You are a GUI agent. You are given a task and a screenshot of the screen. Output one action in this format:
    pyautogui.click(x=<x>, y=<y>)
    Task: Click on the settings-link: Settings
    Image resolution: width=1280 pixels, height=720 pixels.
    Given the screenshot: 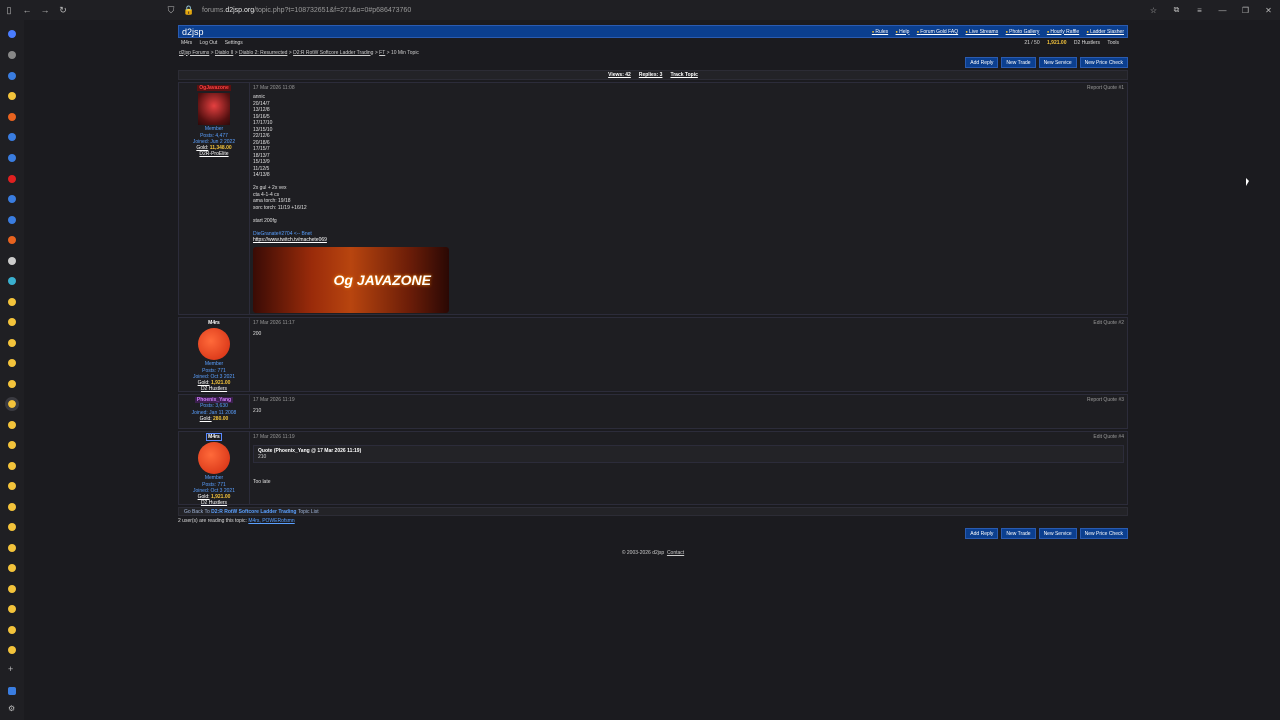 What is the action you would take?
    pyautogui.click(x=234, y=43)
    